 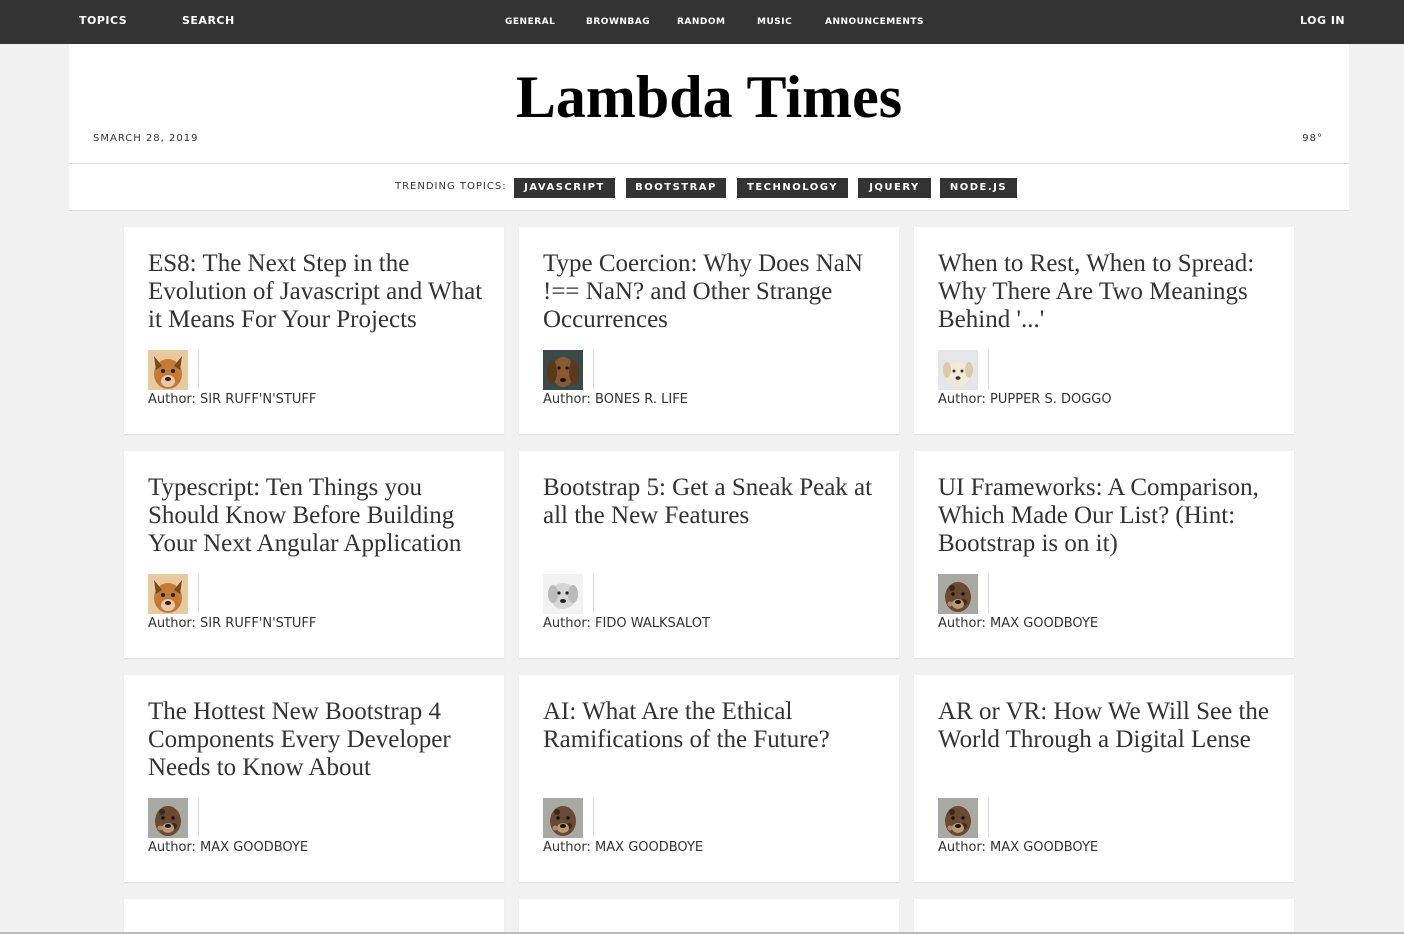 I want to click on header-divider, so click(x=709, y=163).